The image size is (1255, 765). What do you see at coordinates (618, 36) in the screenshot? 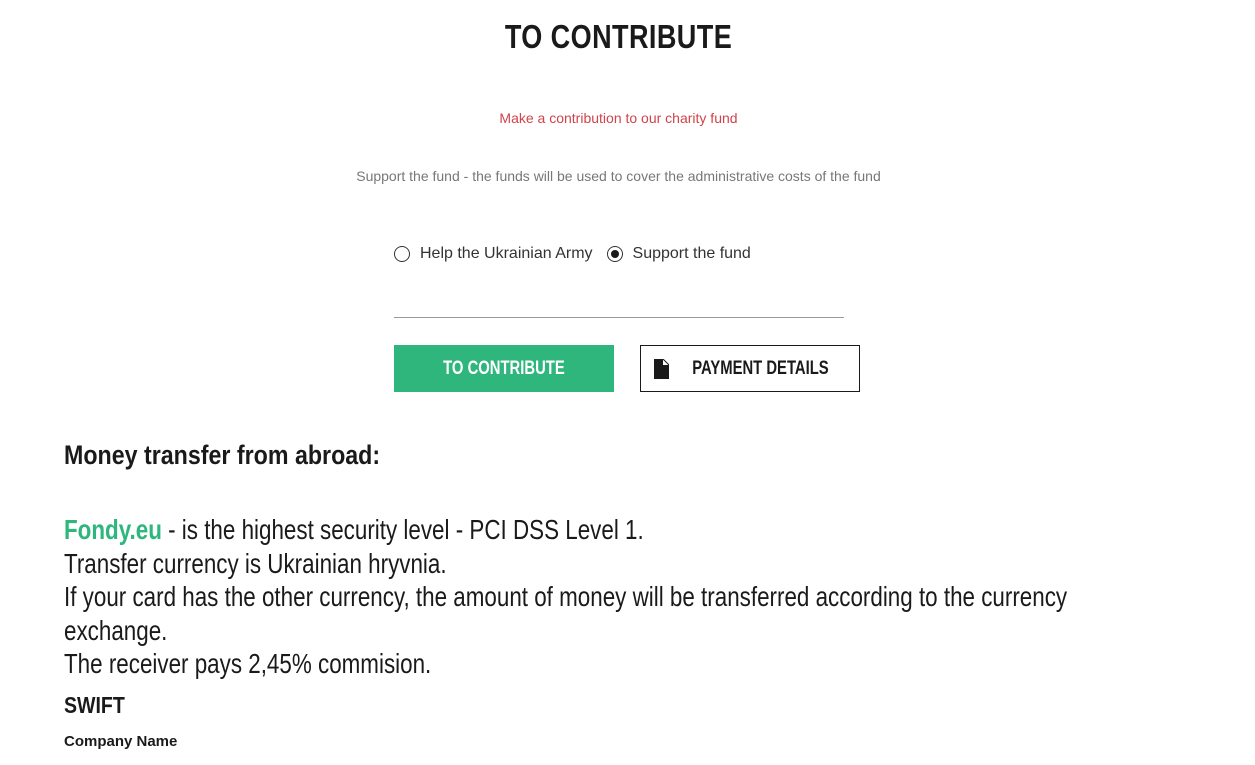
I see `page-title: TO CONTRIBUTE` at bounding box center [618, 36].